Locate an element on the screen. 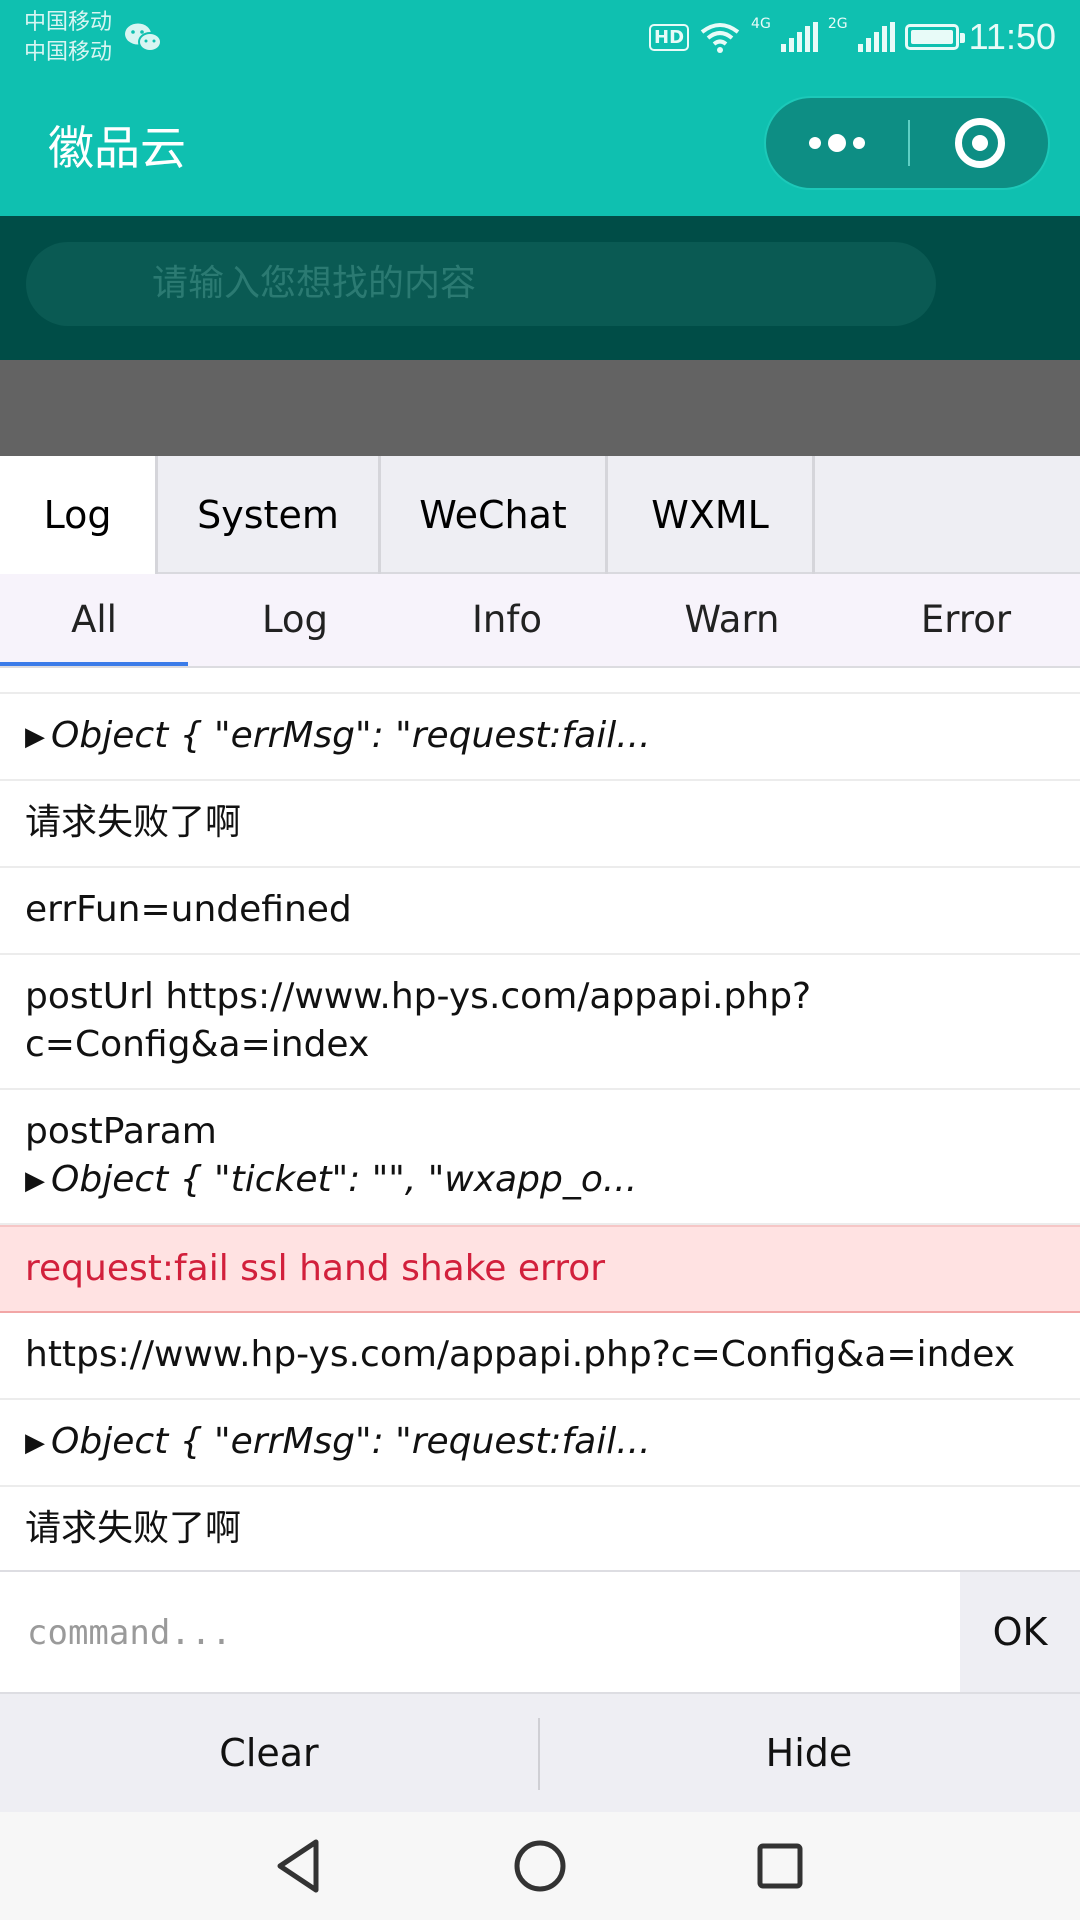 Image resolution: width=1080 pixels, height=1920 pixels. more-dots-icon is located at coordinates (837, 143).